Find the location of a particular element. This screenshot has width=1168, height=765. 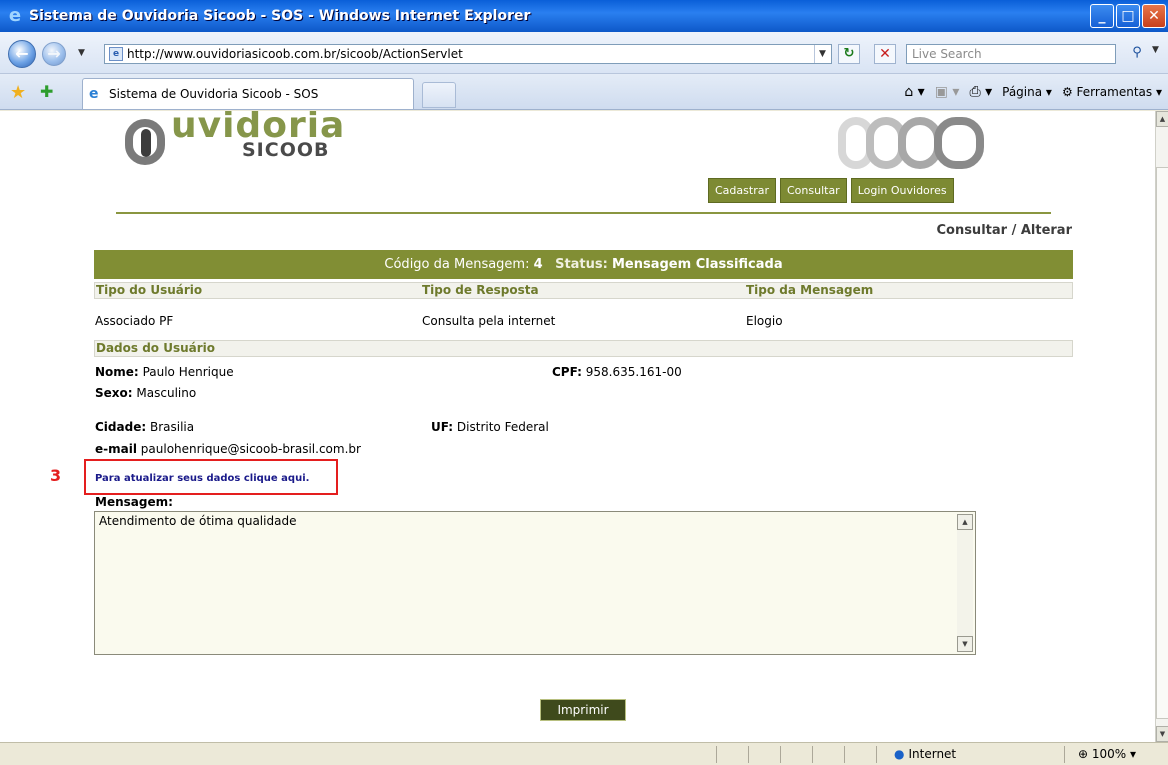

user-city: Cidade: Brasilia is located at coordinates (144, 427).